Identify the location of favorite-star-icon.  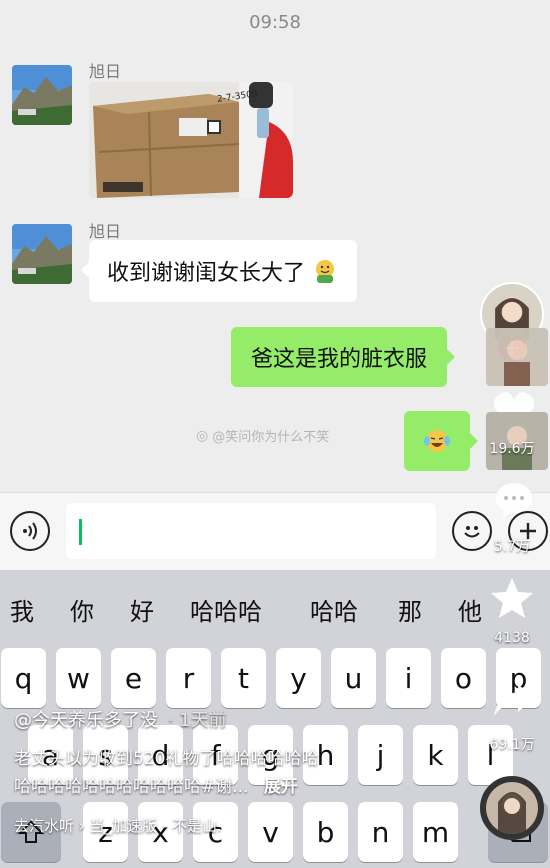
(512, 598).